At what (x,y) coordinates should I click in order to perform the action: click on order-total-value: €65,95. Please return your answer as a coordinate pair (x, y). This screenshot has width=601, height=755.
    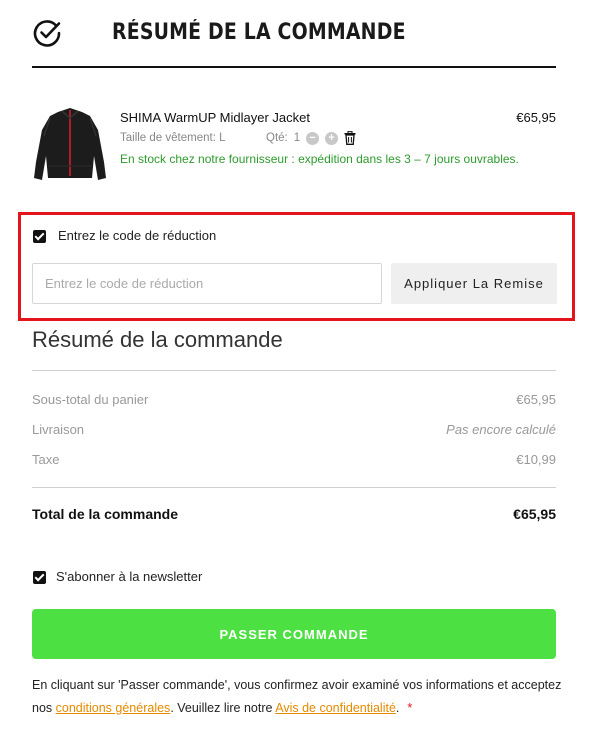
    Looking at the image, I should click on (534, 514).